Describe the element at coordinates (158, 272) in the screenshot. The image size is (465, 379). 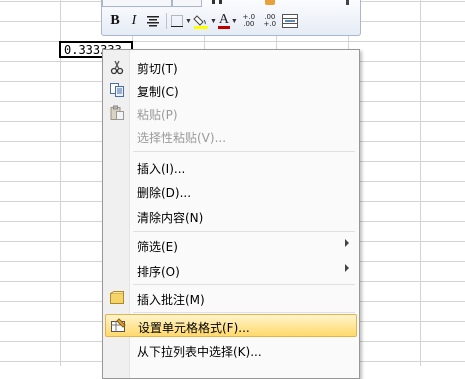
I see `menu-item-label: 排序(O)` at that location.